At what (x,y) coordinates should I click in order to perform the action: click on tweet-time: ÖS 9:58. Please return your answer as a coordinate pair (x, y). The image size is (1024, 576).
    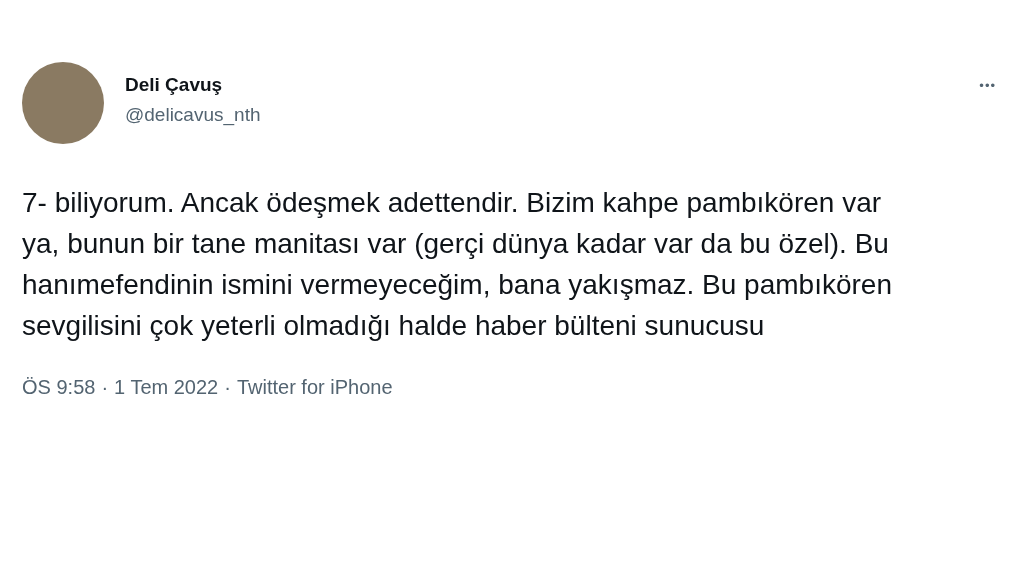
    Looking at the image, I should click on (59, 387).